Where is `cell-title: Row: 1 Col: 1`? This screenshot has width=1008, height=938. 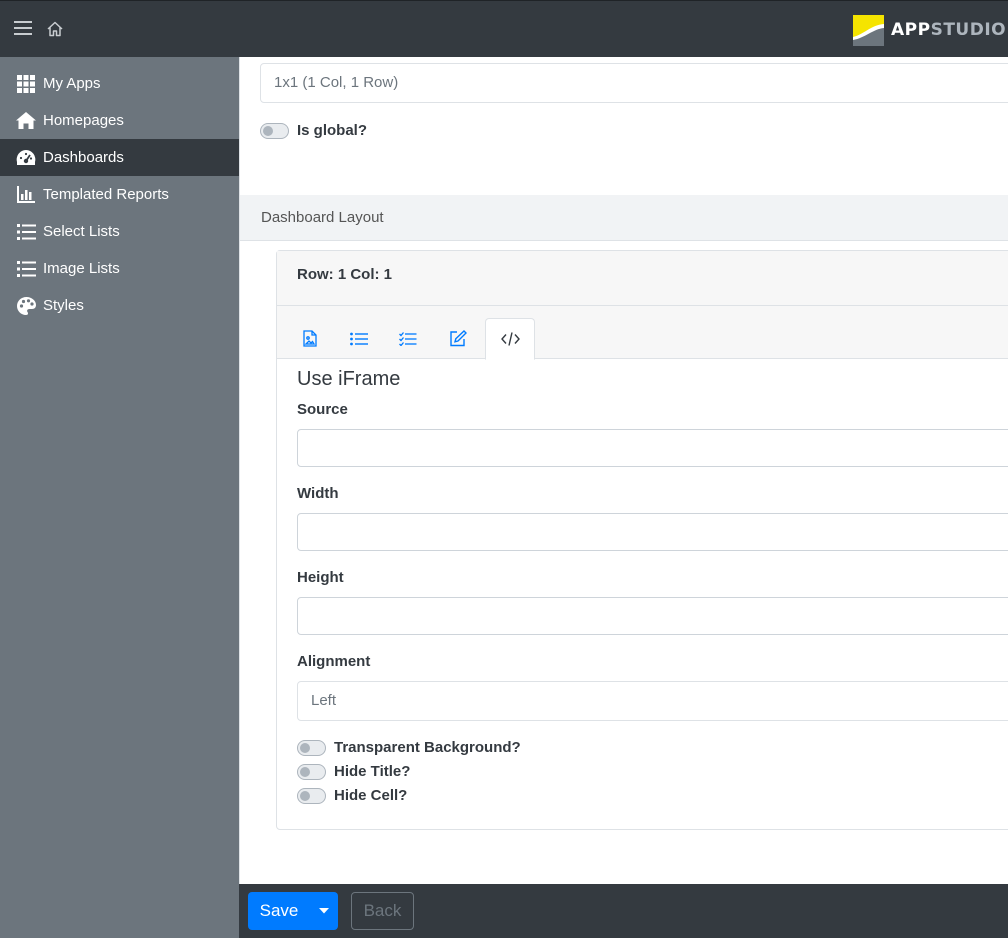
cell-title: Row: 1 Col: 1 is located at coordinates (642, 278).